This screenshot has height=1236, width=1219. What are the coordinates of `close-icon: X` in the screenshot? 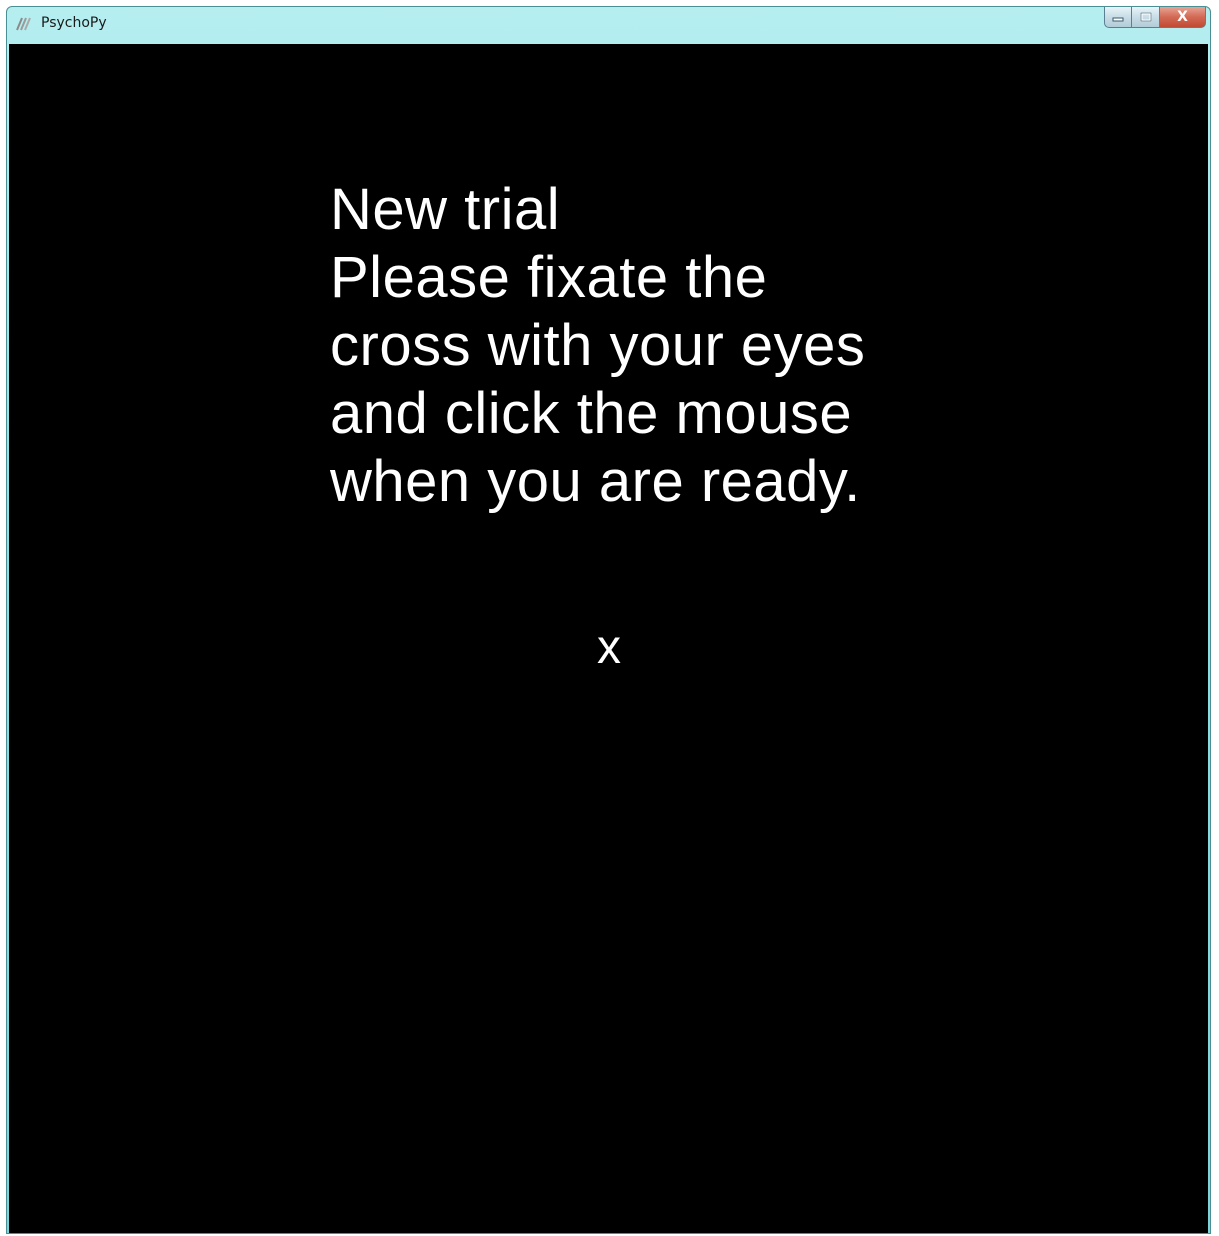 It's located at (1182, 17).